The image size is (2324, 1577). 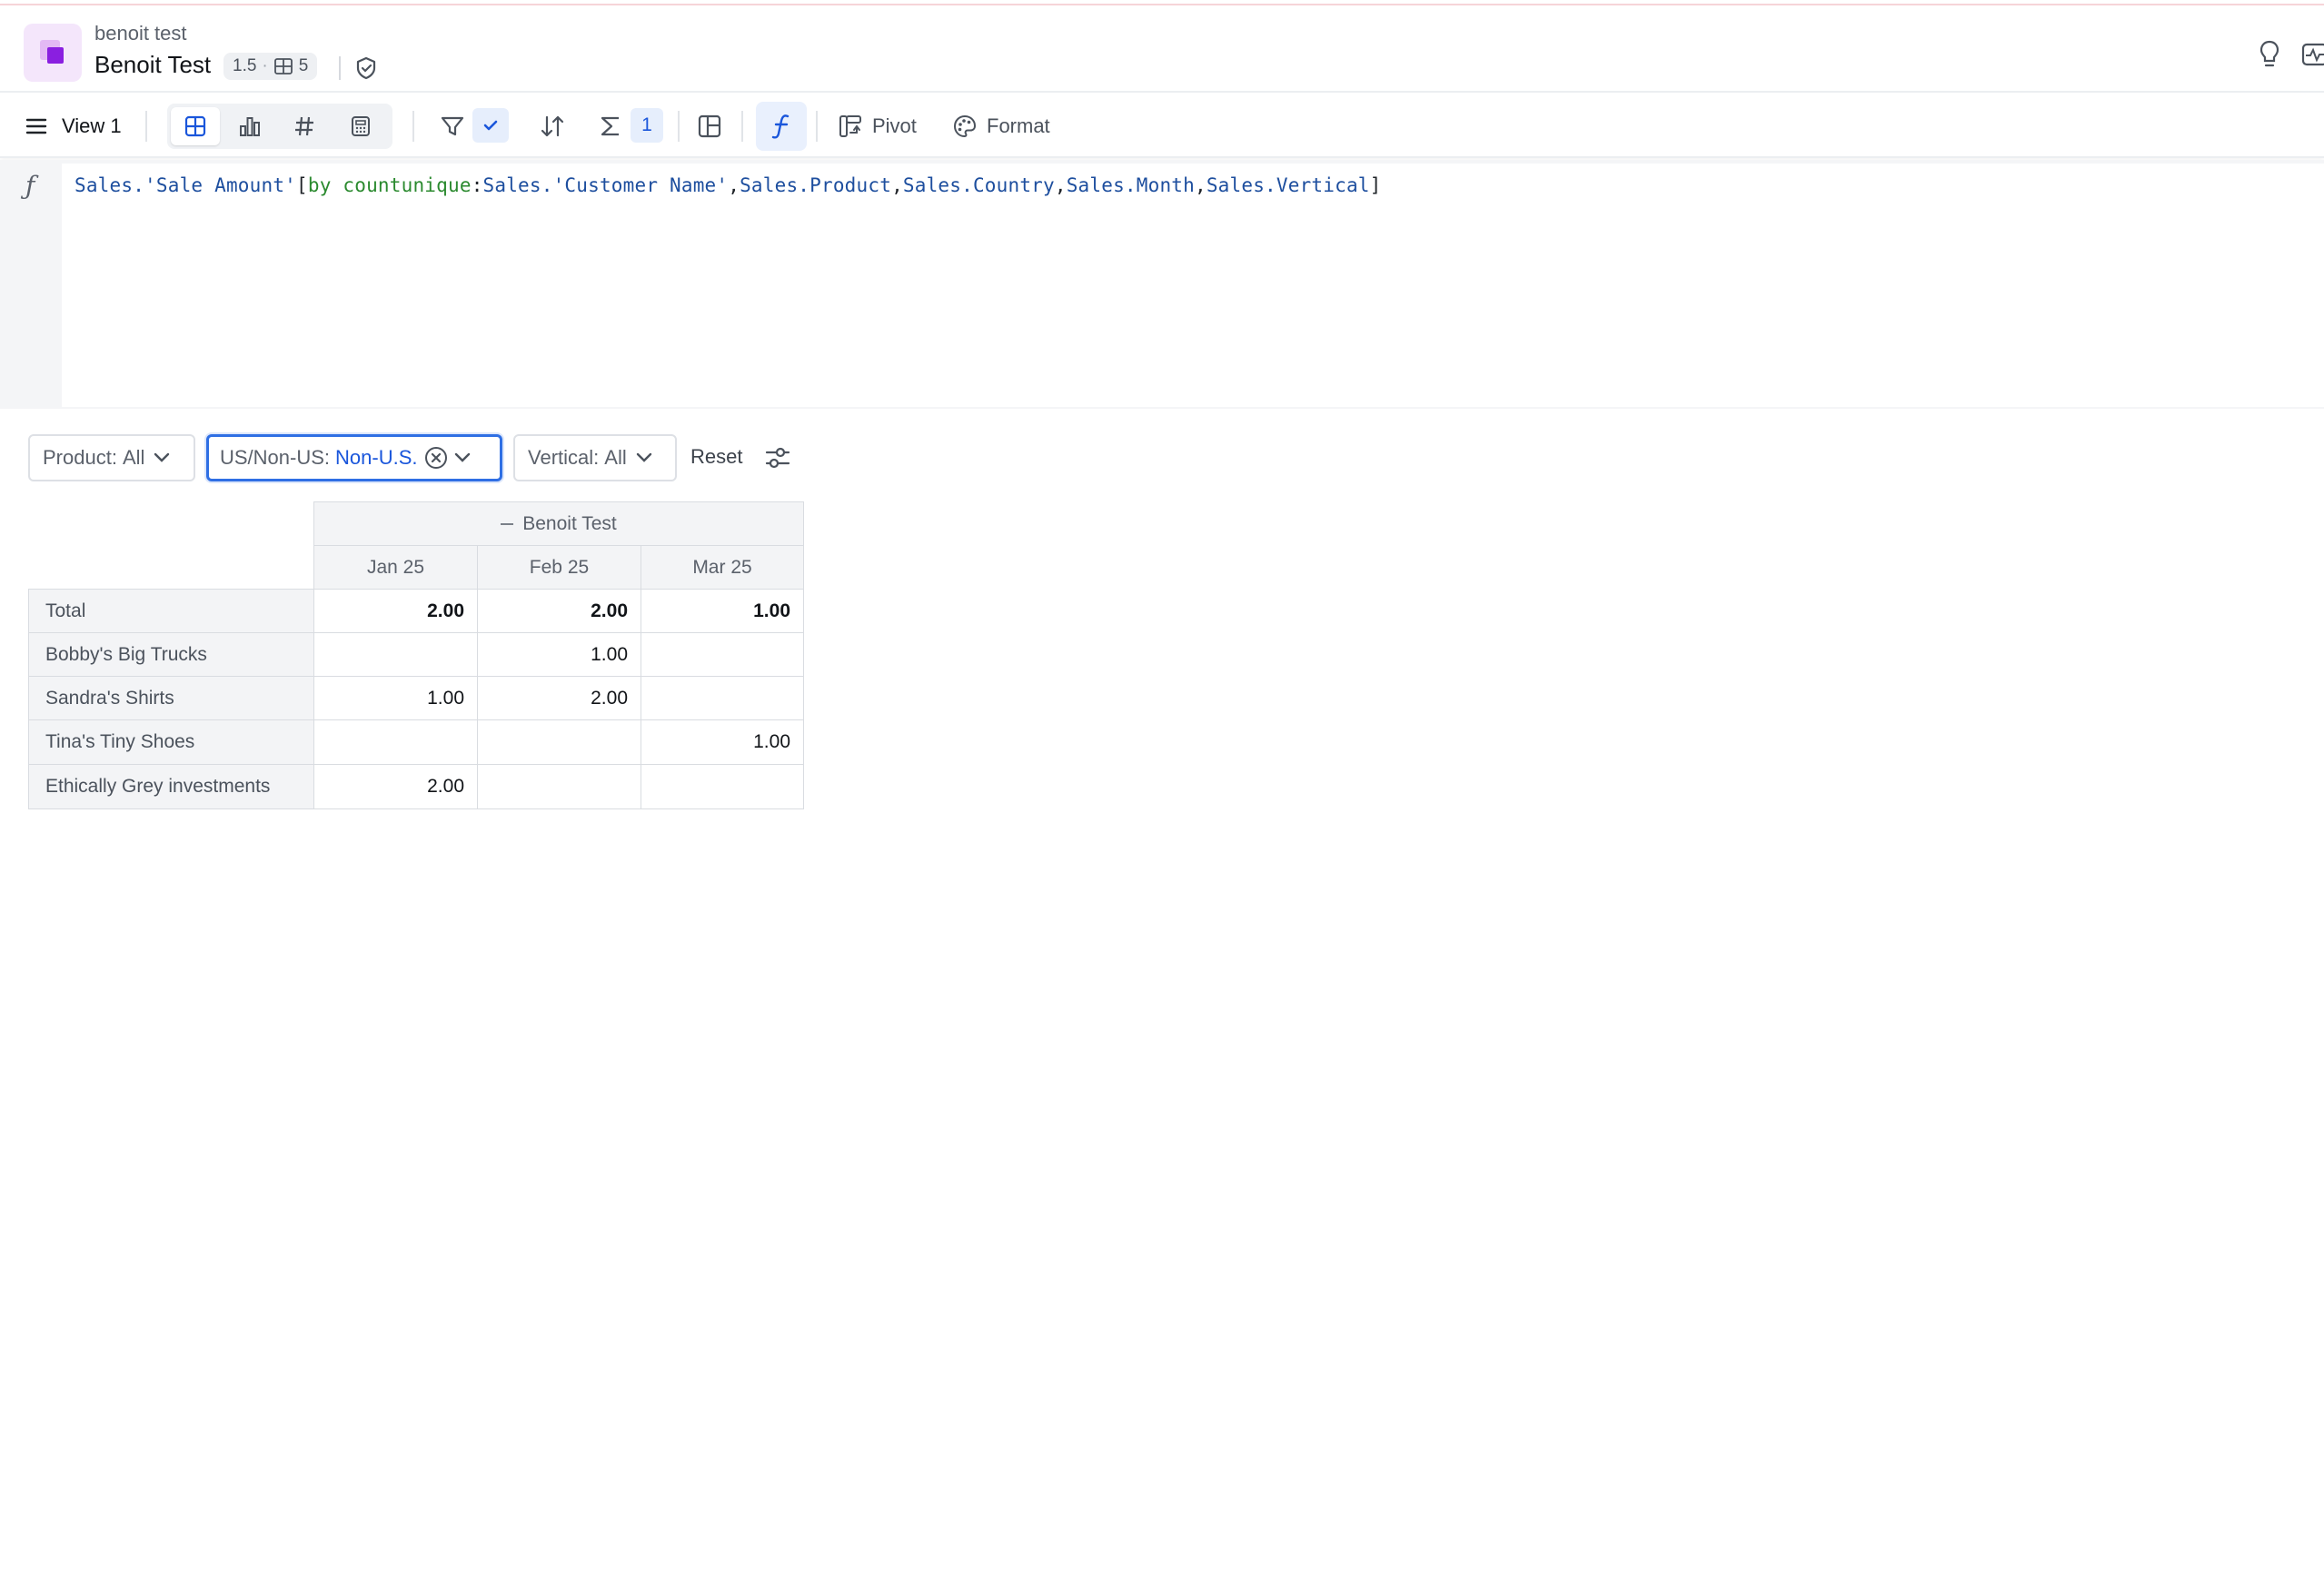 What do you see at coordinates (171, 742) in the screenshot?
I see `row-header: Tina's Tiny Shoes` at bounding box center [171, 742].